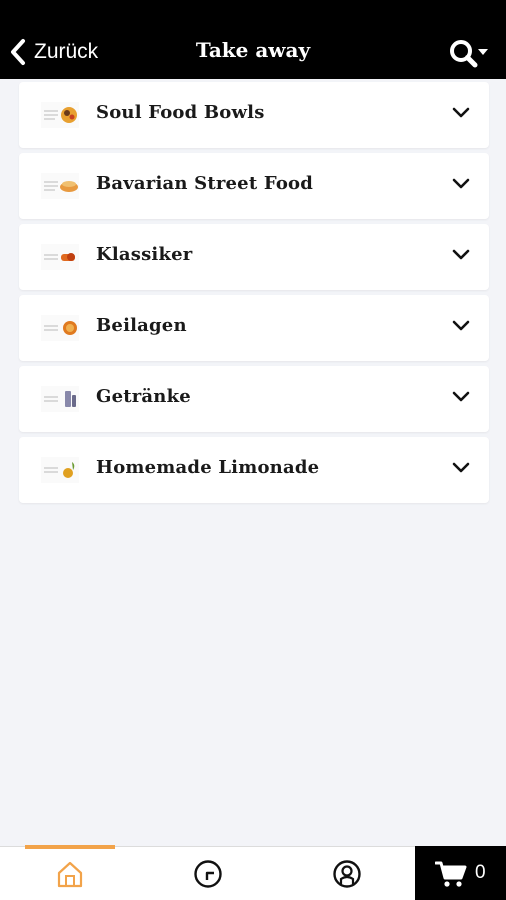 Image resolution: width=506 pixels, height=900 pixels. I want to click on category-item: Homemade Limonade, so click(254, 470).